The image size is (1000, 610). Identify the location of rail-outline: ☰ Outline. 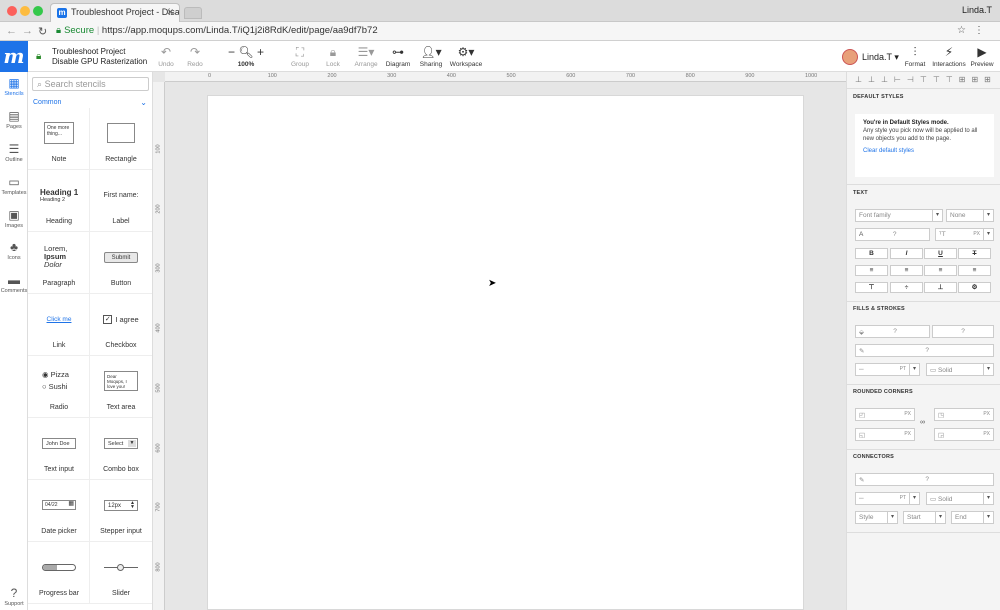
(14, 153).